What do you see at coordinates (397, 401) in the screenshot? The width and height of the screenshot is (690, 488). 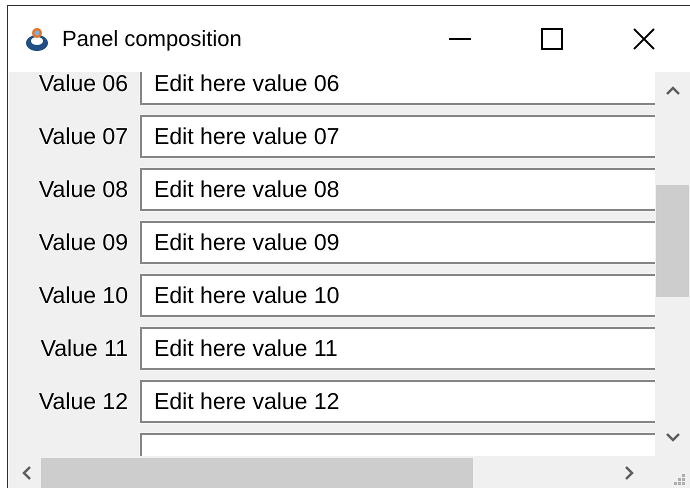 I see `input-field: Edit here value 12` at bounding box center [397, 401].